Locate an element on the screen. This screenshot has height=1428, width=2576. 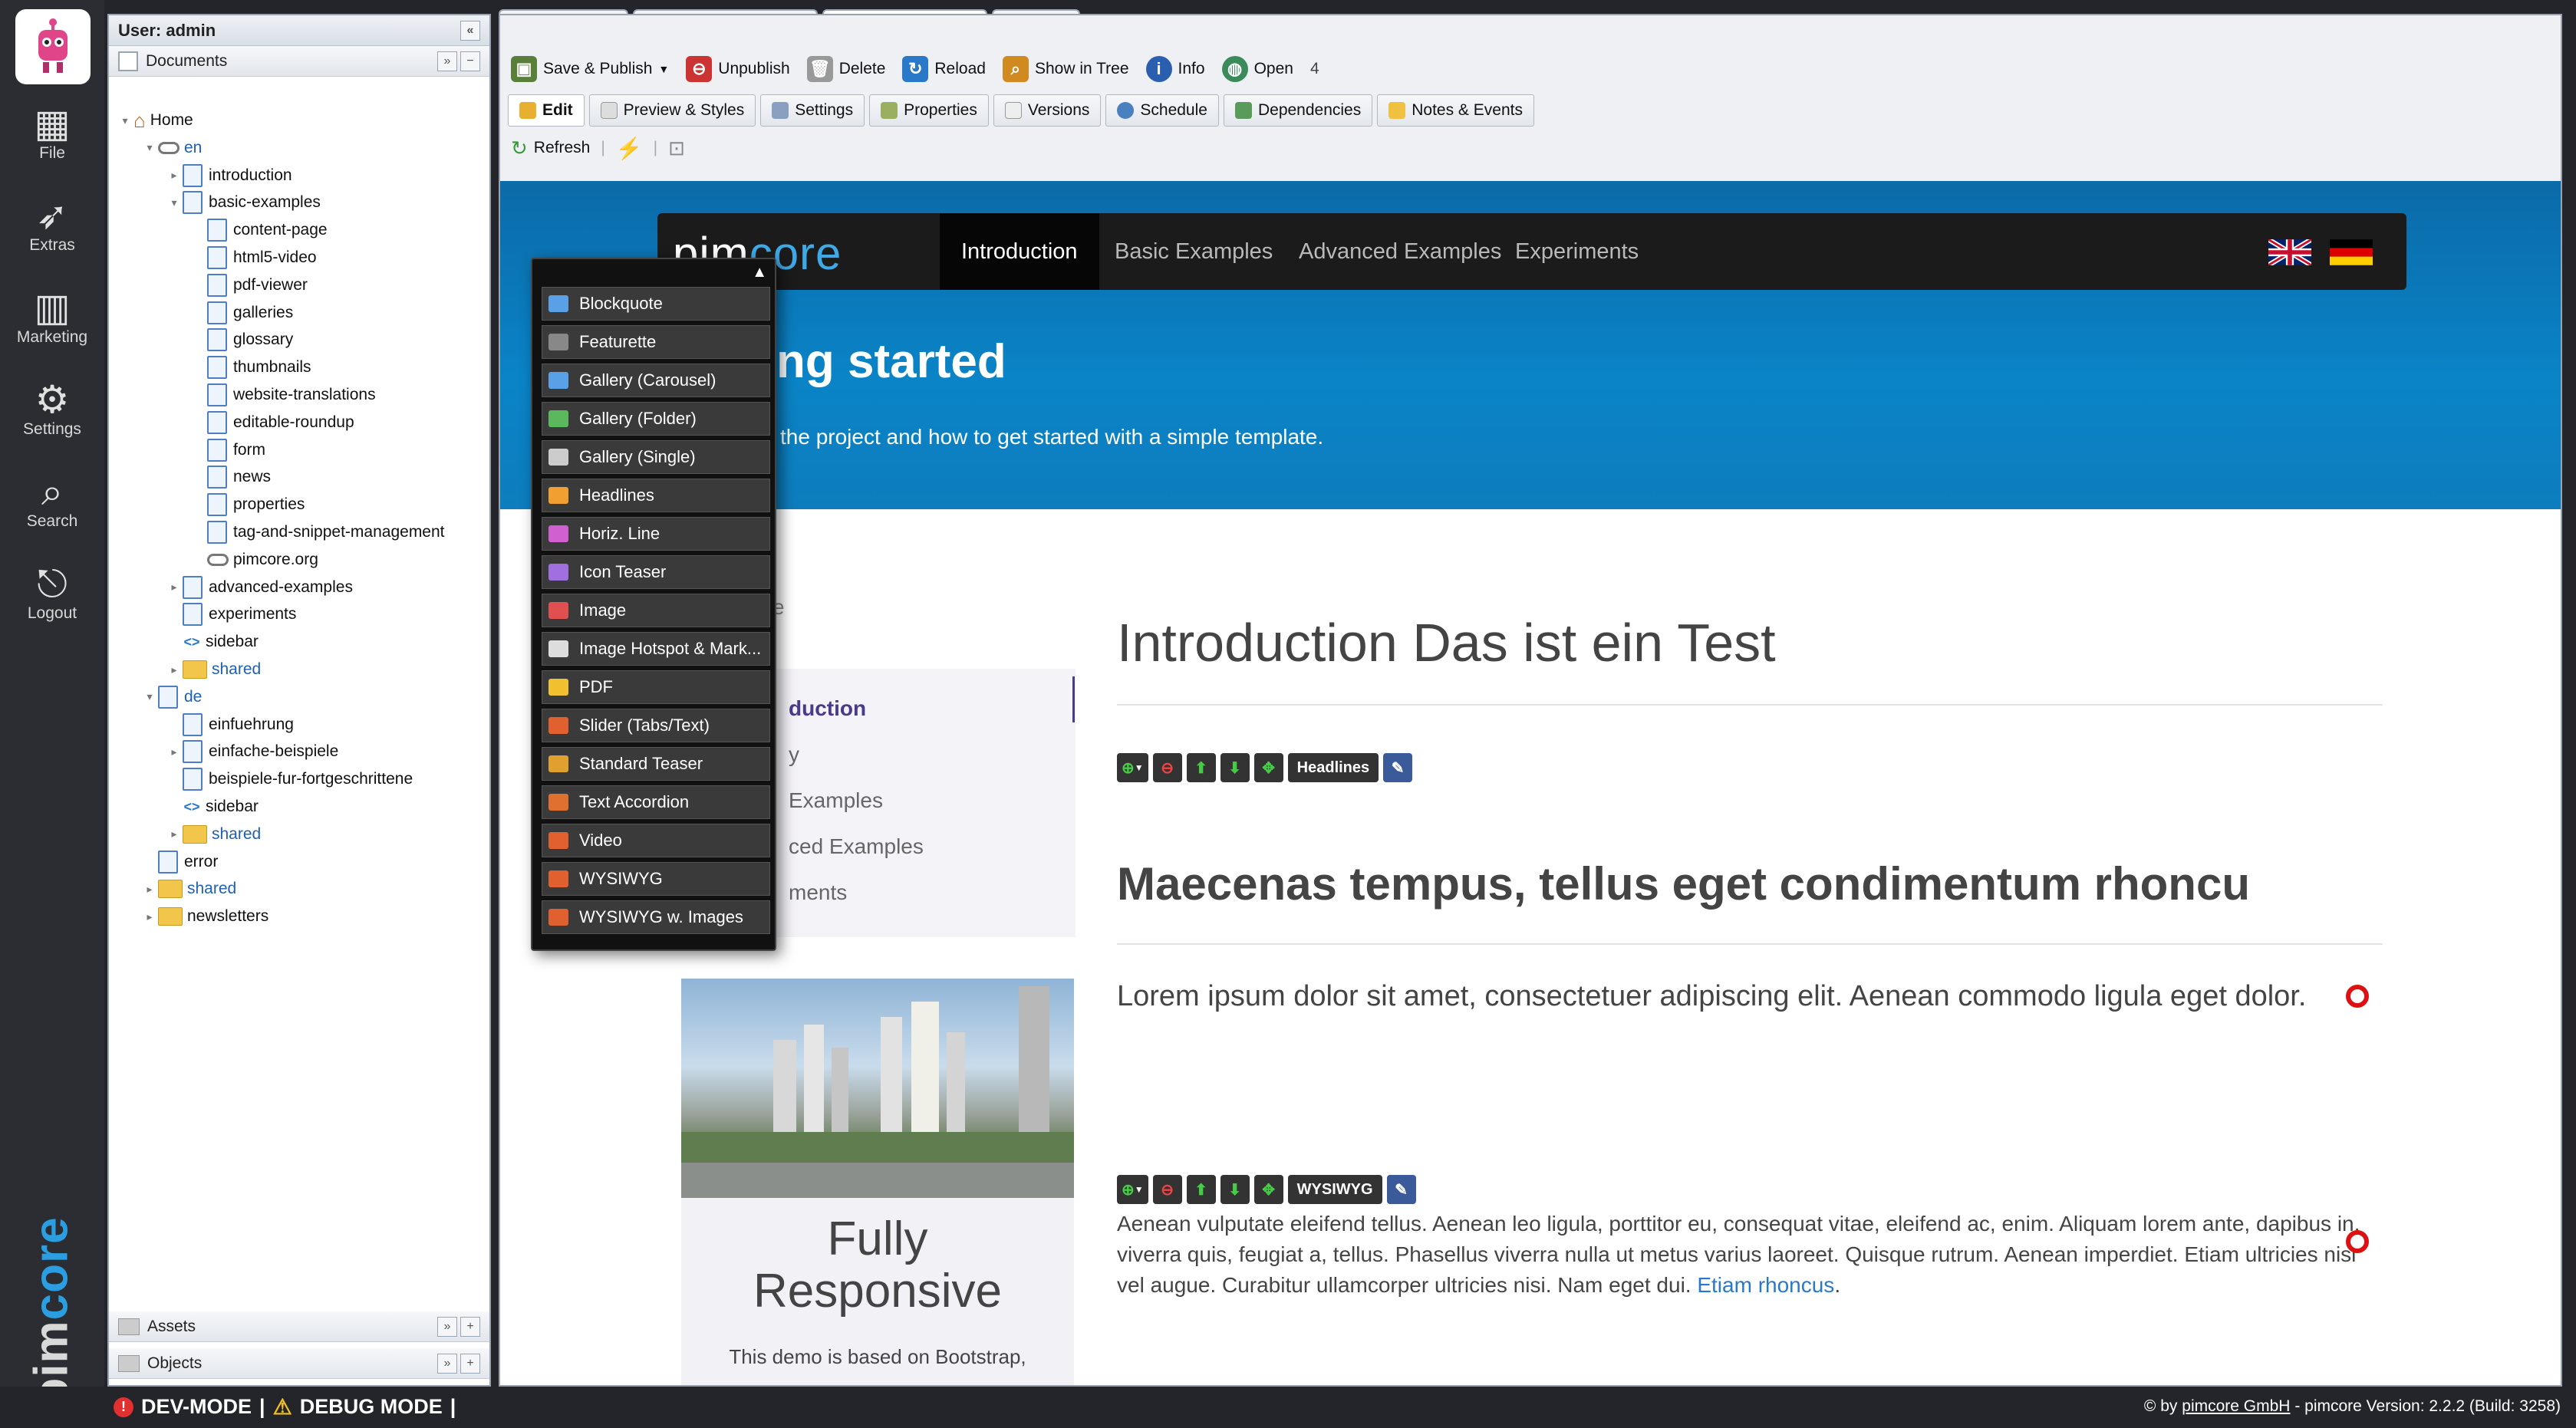
menu-item: Gallery (Folder) is located at coordinates (656, 419).